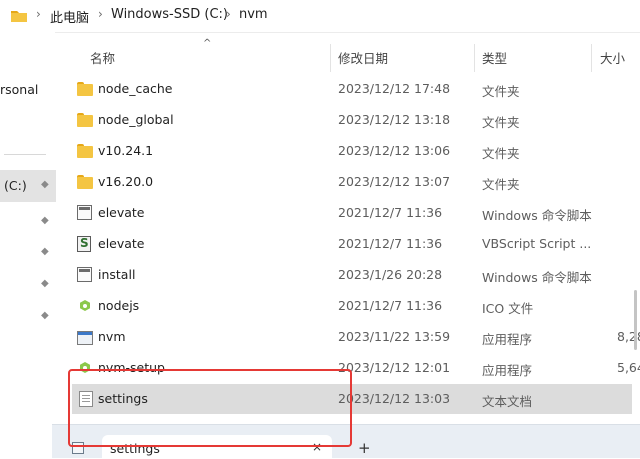 The height and width of the screenshot is (459, 640). Describe the element at coordinates (394, 181) in the screenshot. I see `file-date: 2023/12/12 13:07` at that location.